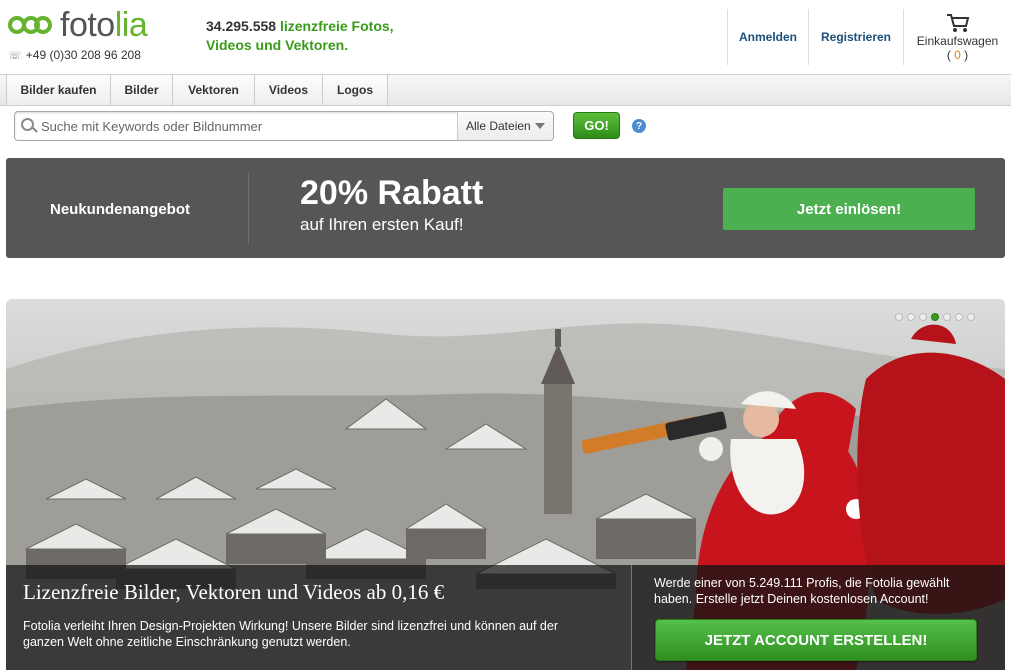 This screenshot has width=1011, height=670. I want to click on help-icon: ?, so click(639, 126).